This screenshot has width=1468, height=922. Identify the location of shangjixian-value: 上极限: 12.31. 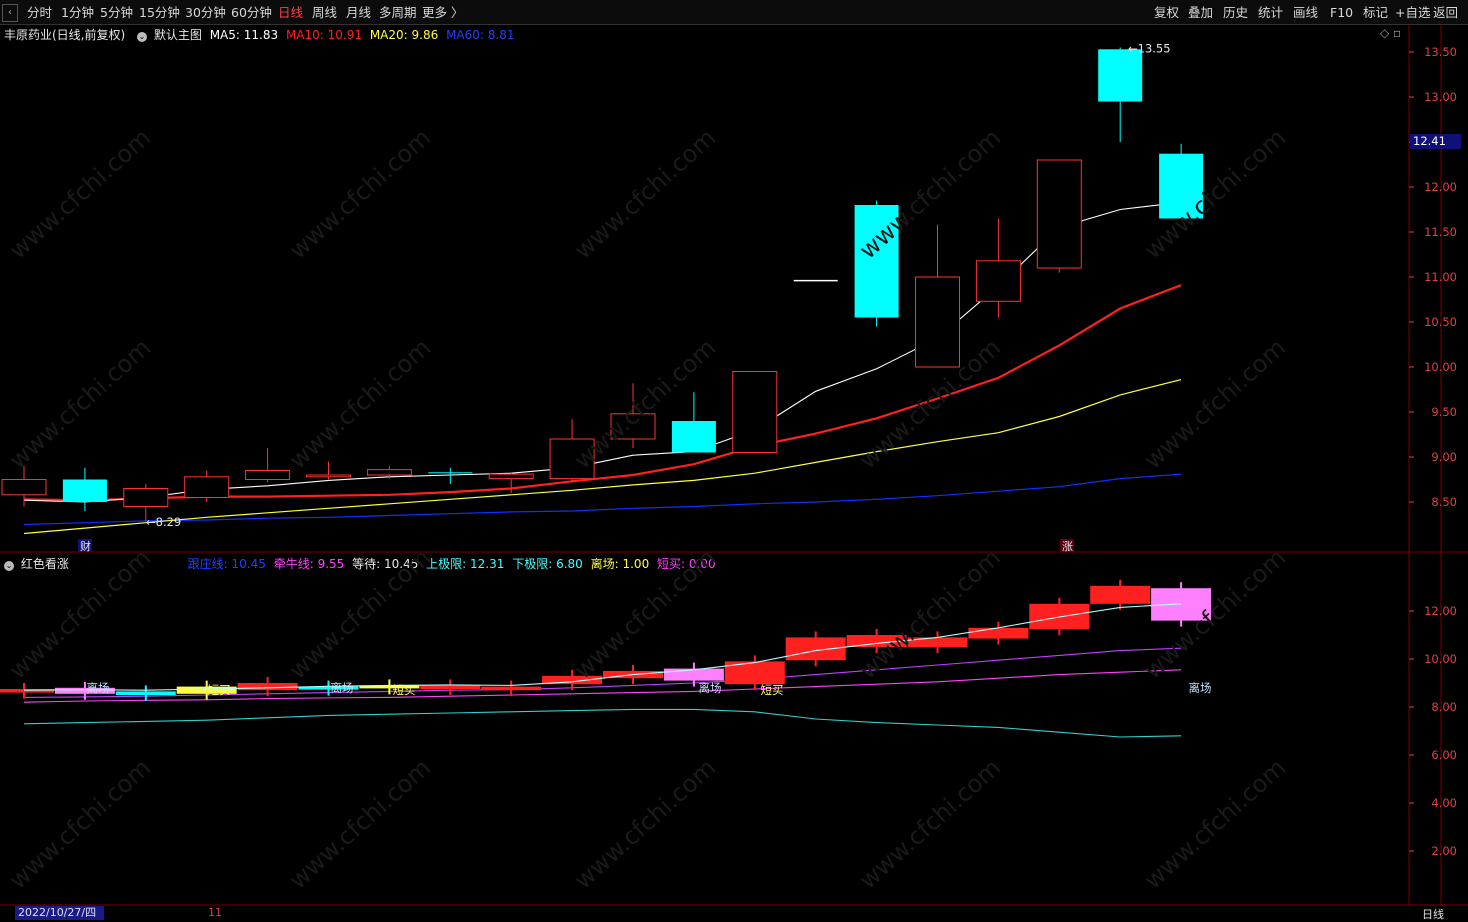
(465, 564).